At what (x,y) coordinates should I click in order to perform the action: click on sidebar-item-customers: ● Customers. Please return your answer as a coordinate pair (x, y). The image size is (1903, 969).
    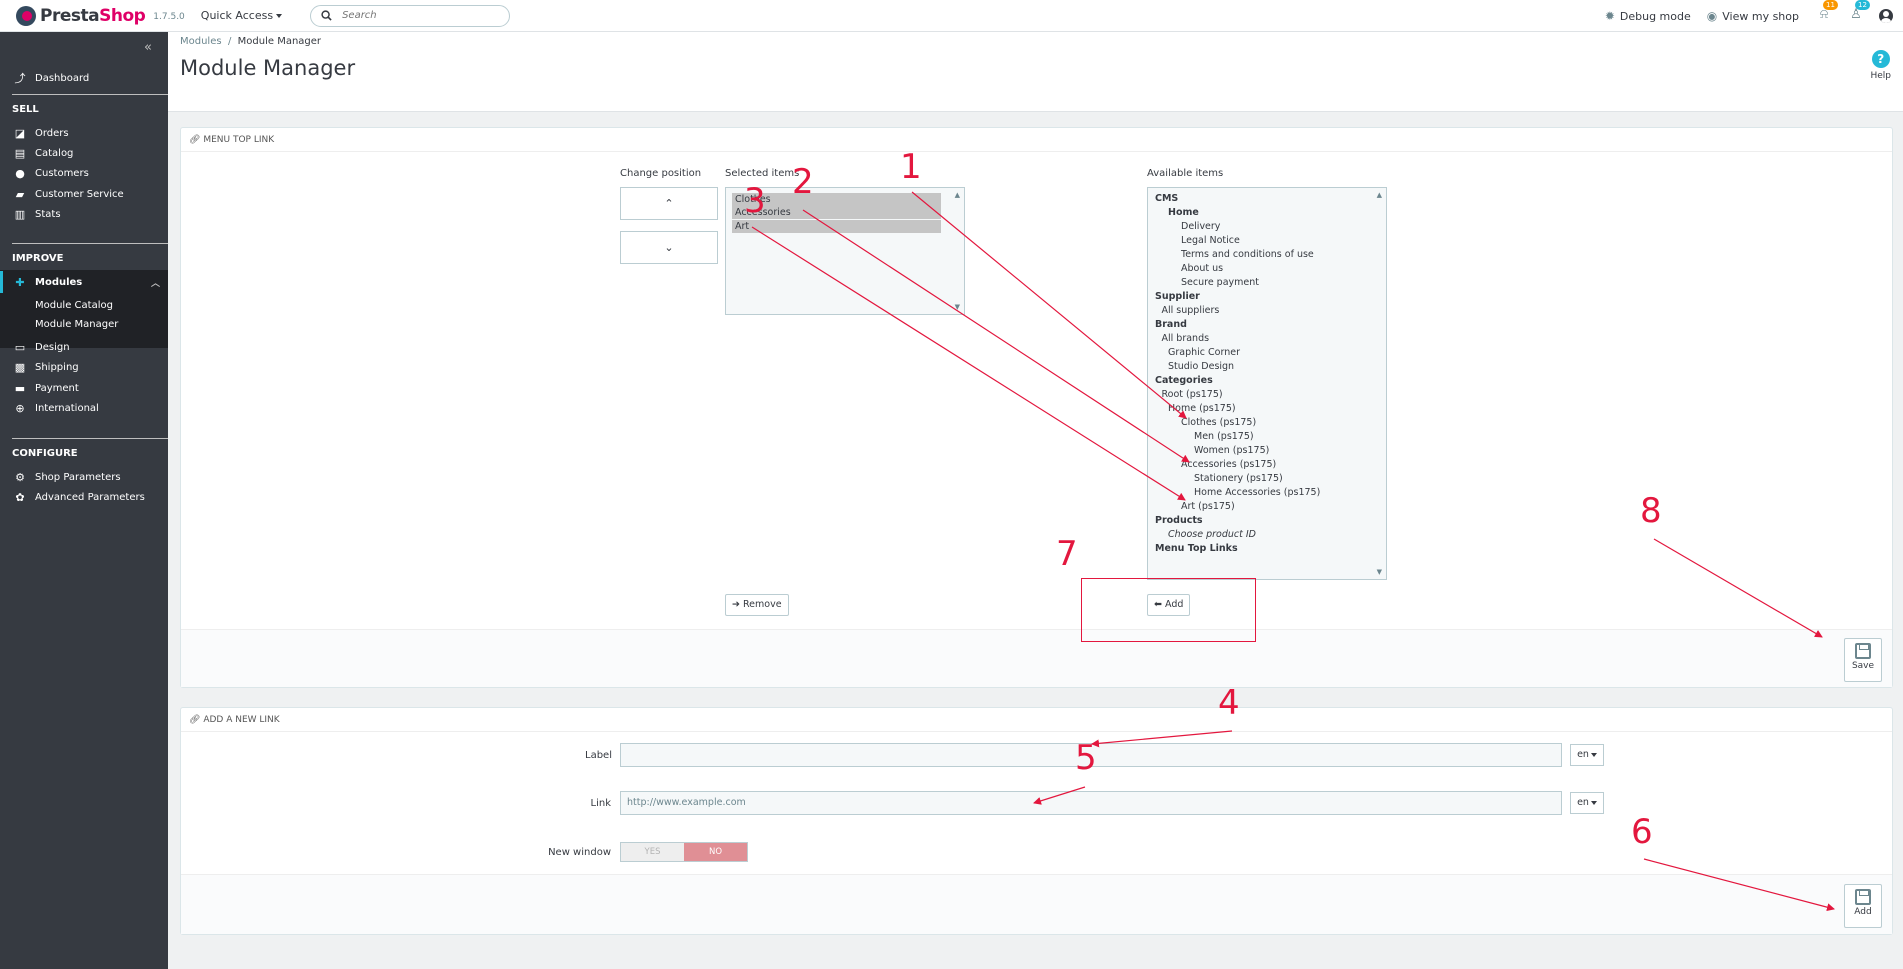
    Looking at the image, I should click on (84, 173).